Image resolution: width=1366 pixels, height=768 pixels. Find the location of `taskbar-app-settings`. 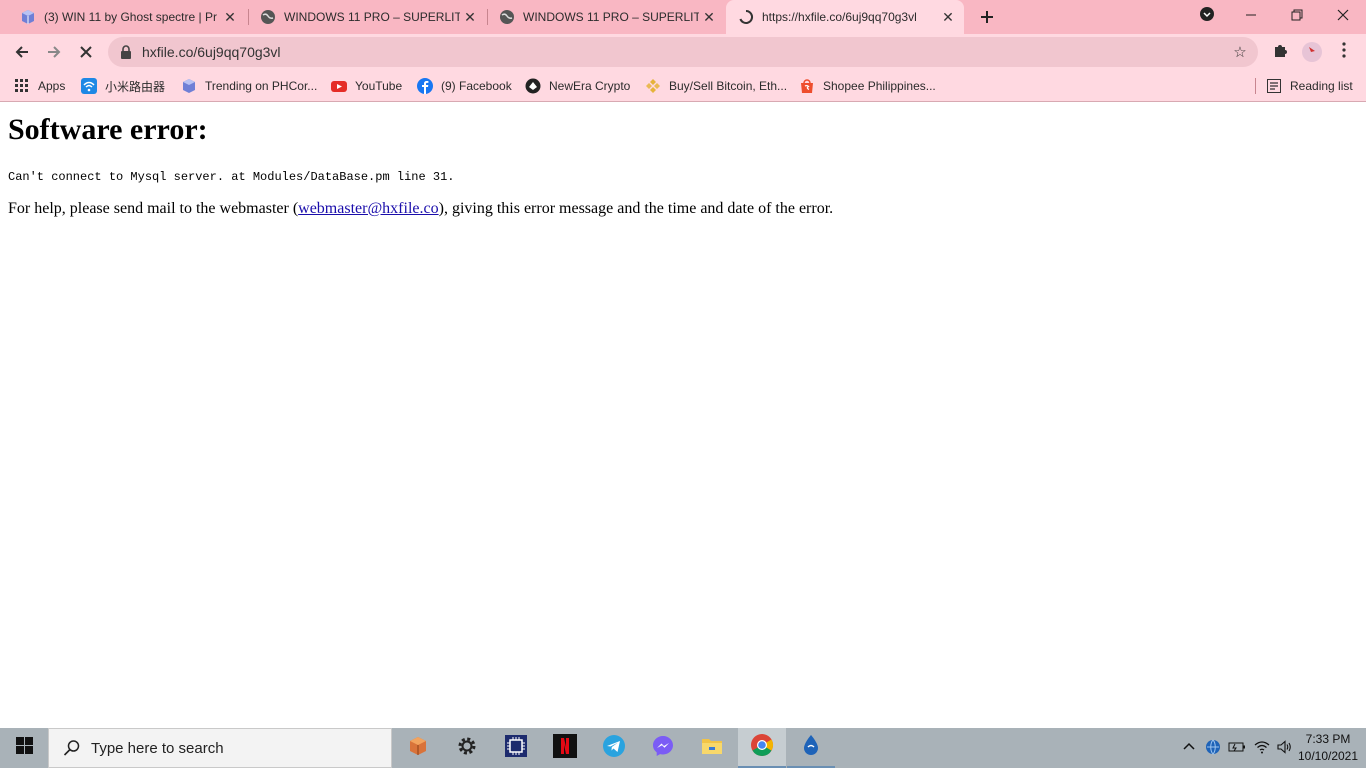

taskbar-app-settings is located at coordinates (467, 748).